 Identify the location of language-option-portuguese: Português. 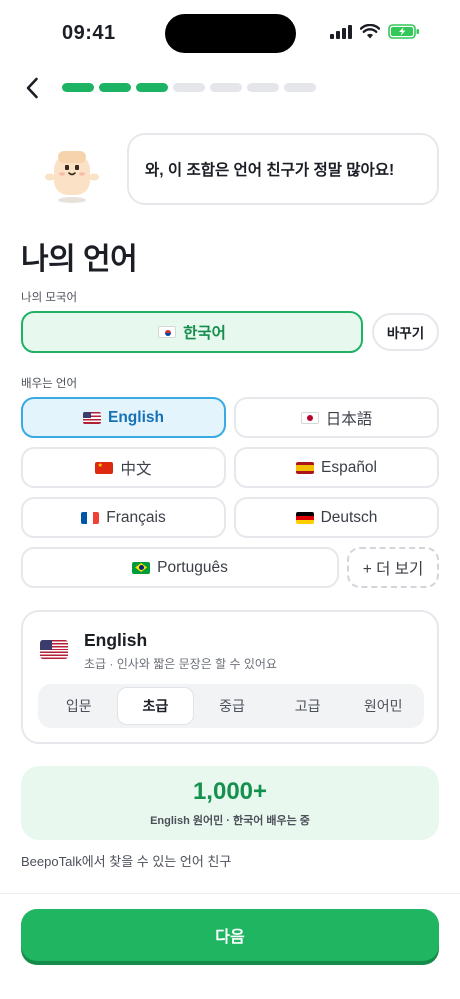
(180, 567).